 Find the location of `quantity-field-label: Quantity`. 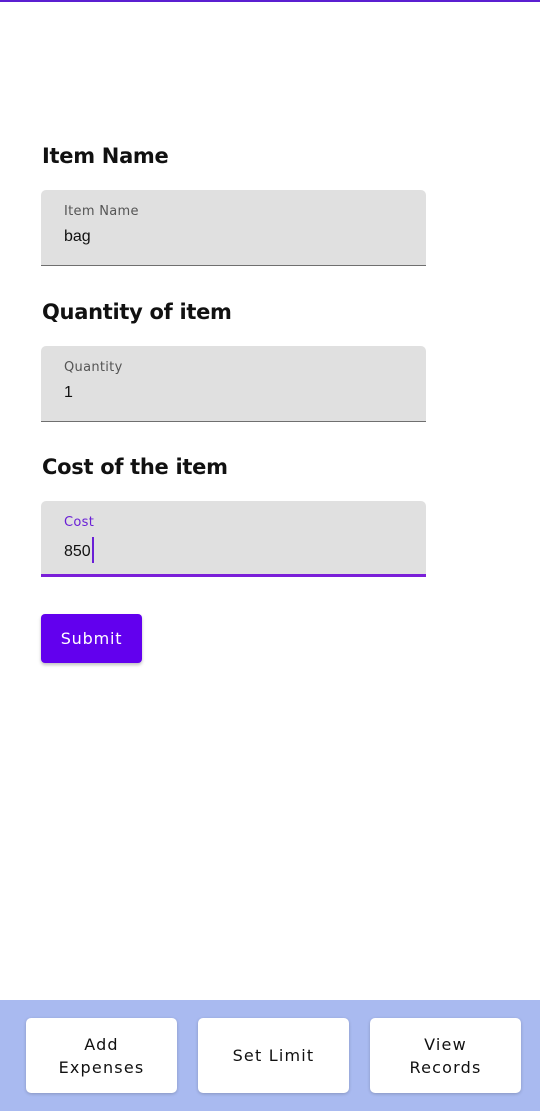

quantity-field-label: Quantity is located at coordinates (93, 367).